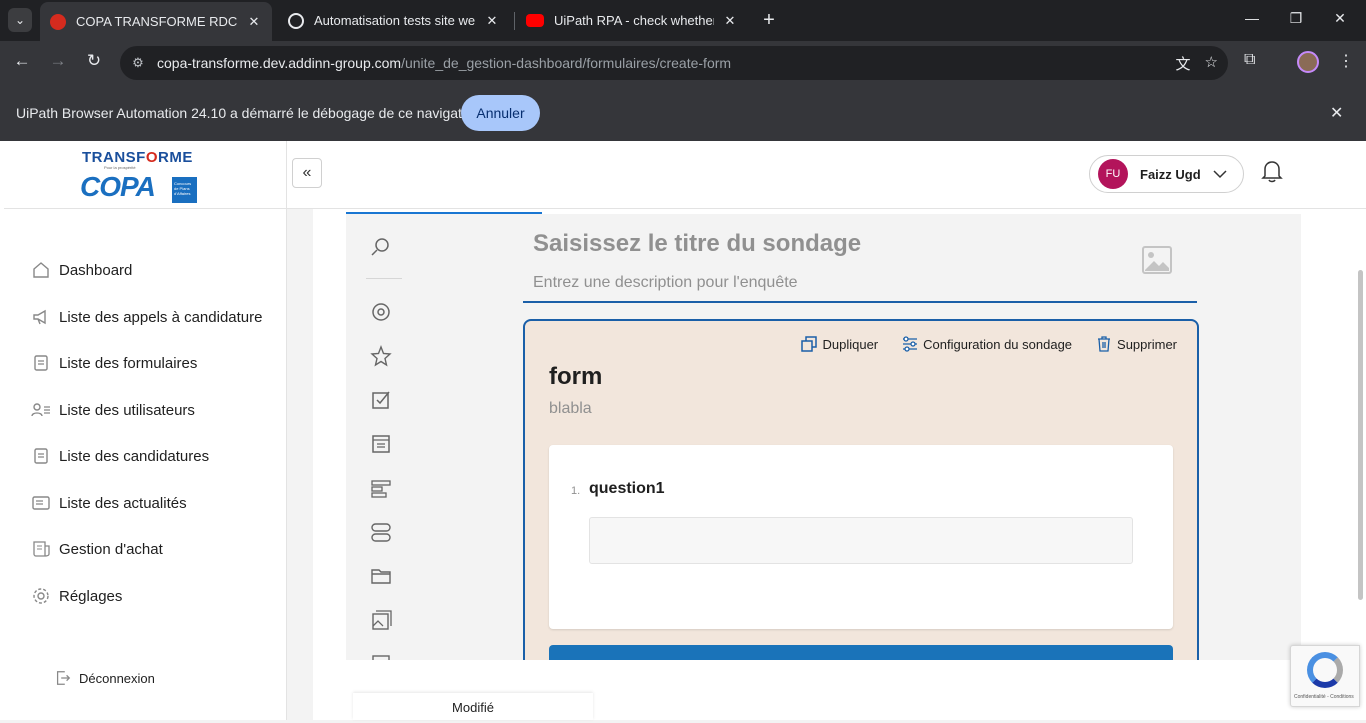 The height and width of the screenshot is (723, 1366). Describe the element at coordinates (1211, 63) in the screenshot. I see `bookmark-star-icon: ☆` at that location.